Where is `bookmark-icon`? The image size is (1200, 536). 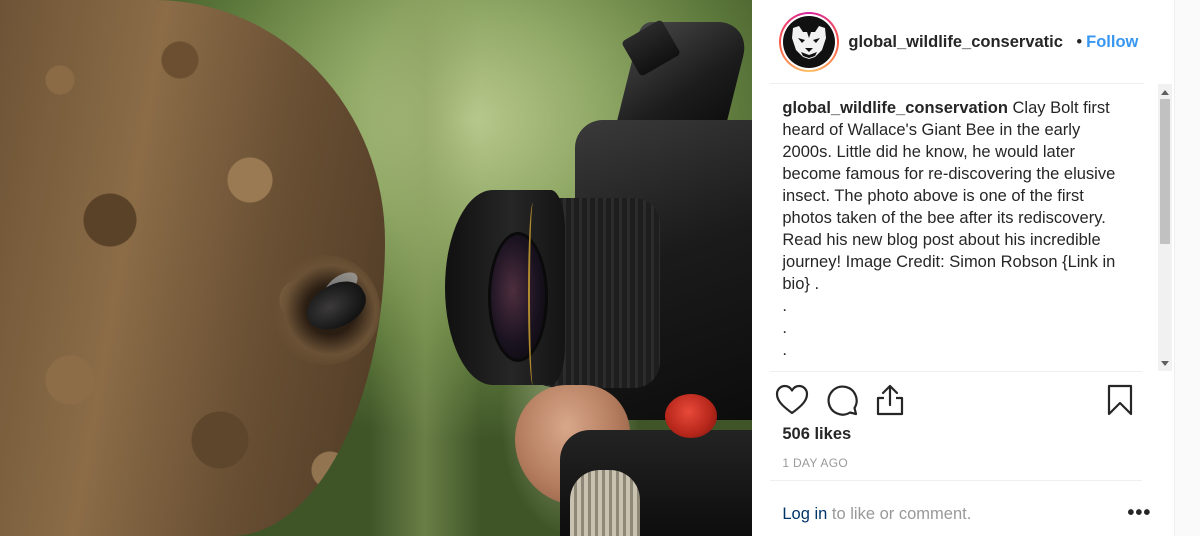
bookmark-icon is located at coordinates (1120, 400).